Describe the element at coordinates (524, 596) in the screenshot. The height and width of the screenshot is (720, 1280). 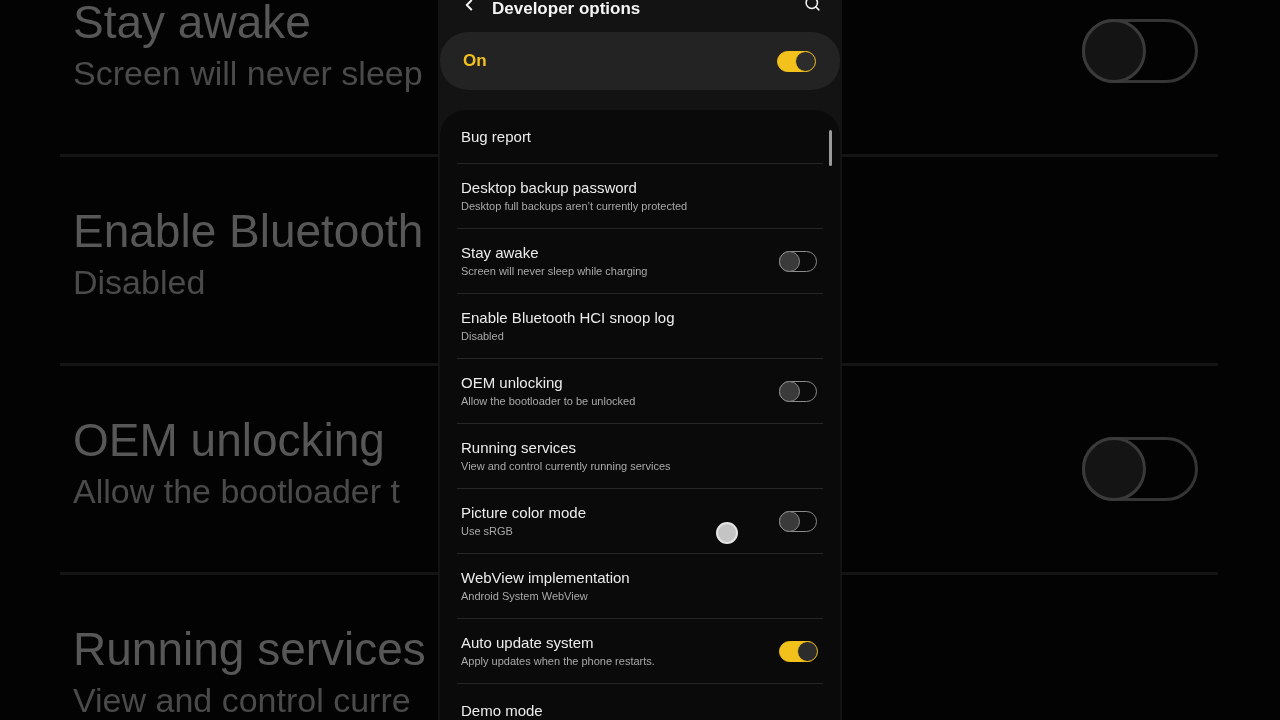
I see `setting-summary: Android System WebView` at that location.